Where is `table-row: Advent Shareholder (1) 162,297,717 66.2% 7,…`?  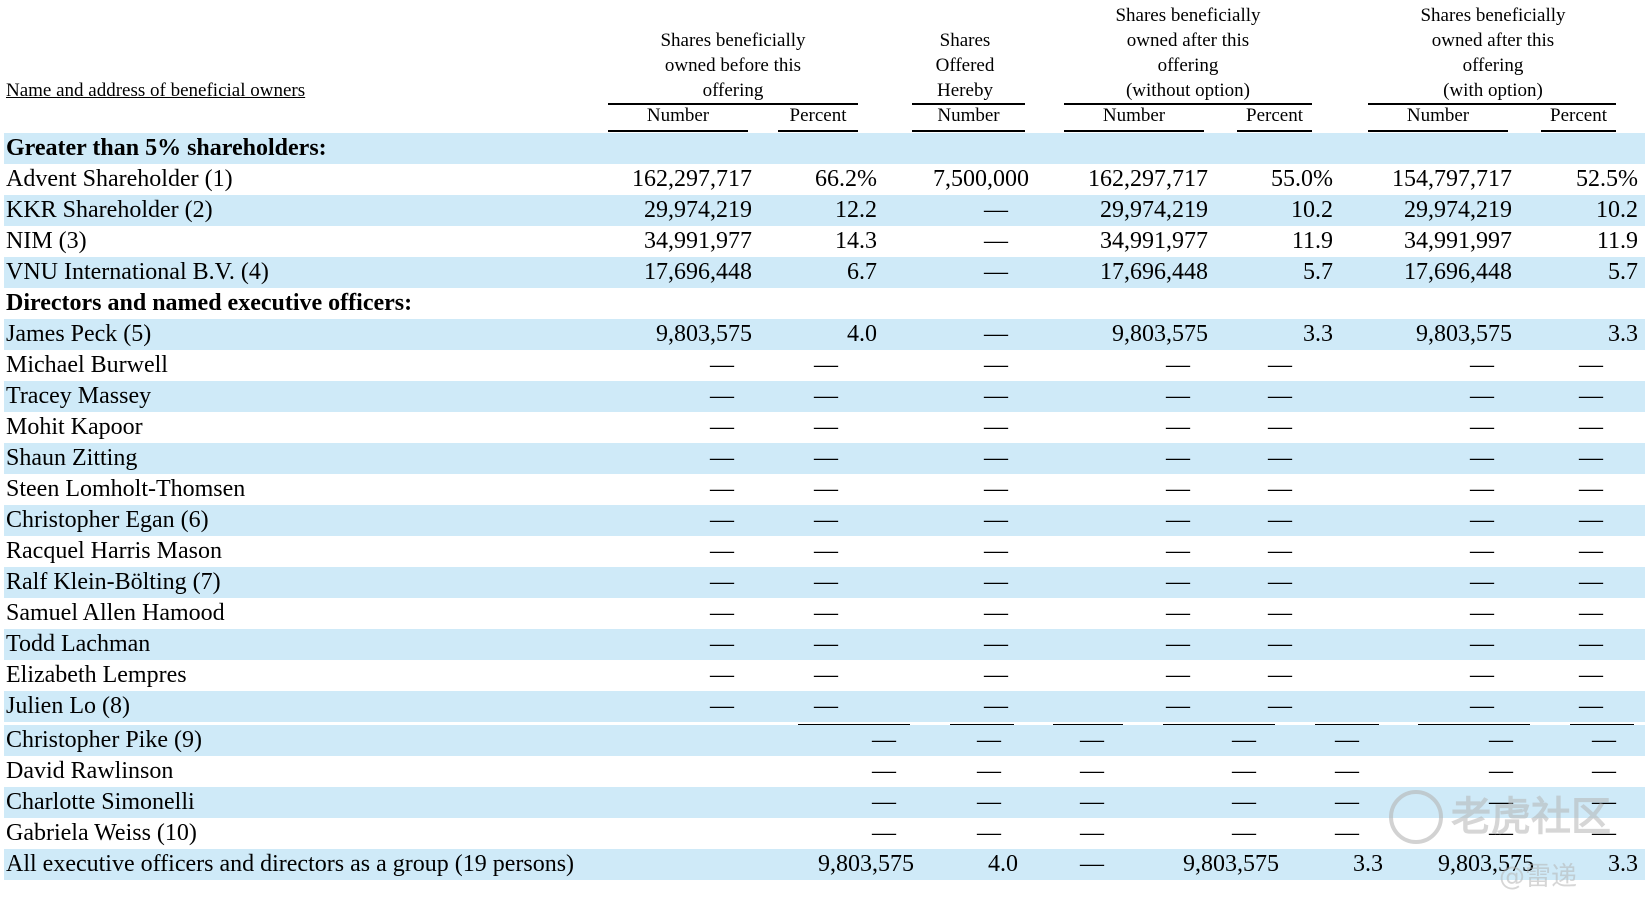 table-row: Advent Shareholder (1) 162,297,717 66.2% 7,… is located at coordinates (824, 179).